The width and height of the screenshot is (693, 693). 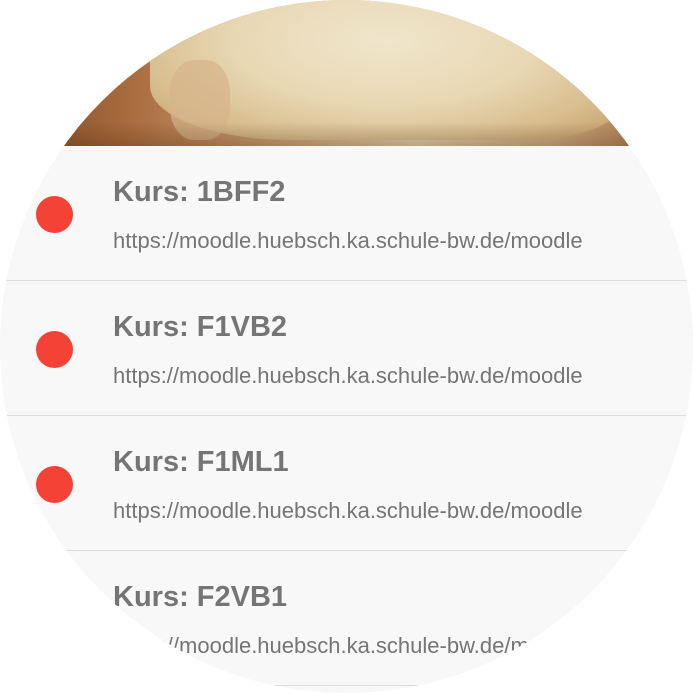 I want to click on course-title: Kurs: F1VB2, so click(x=200, y=327).